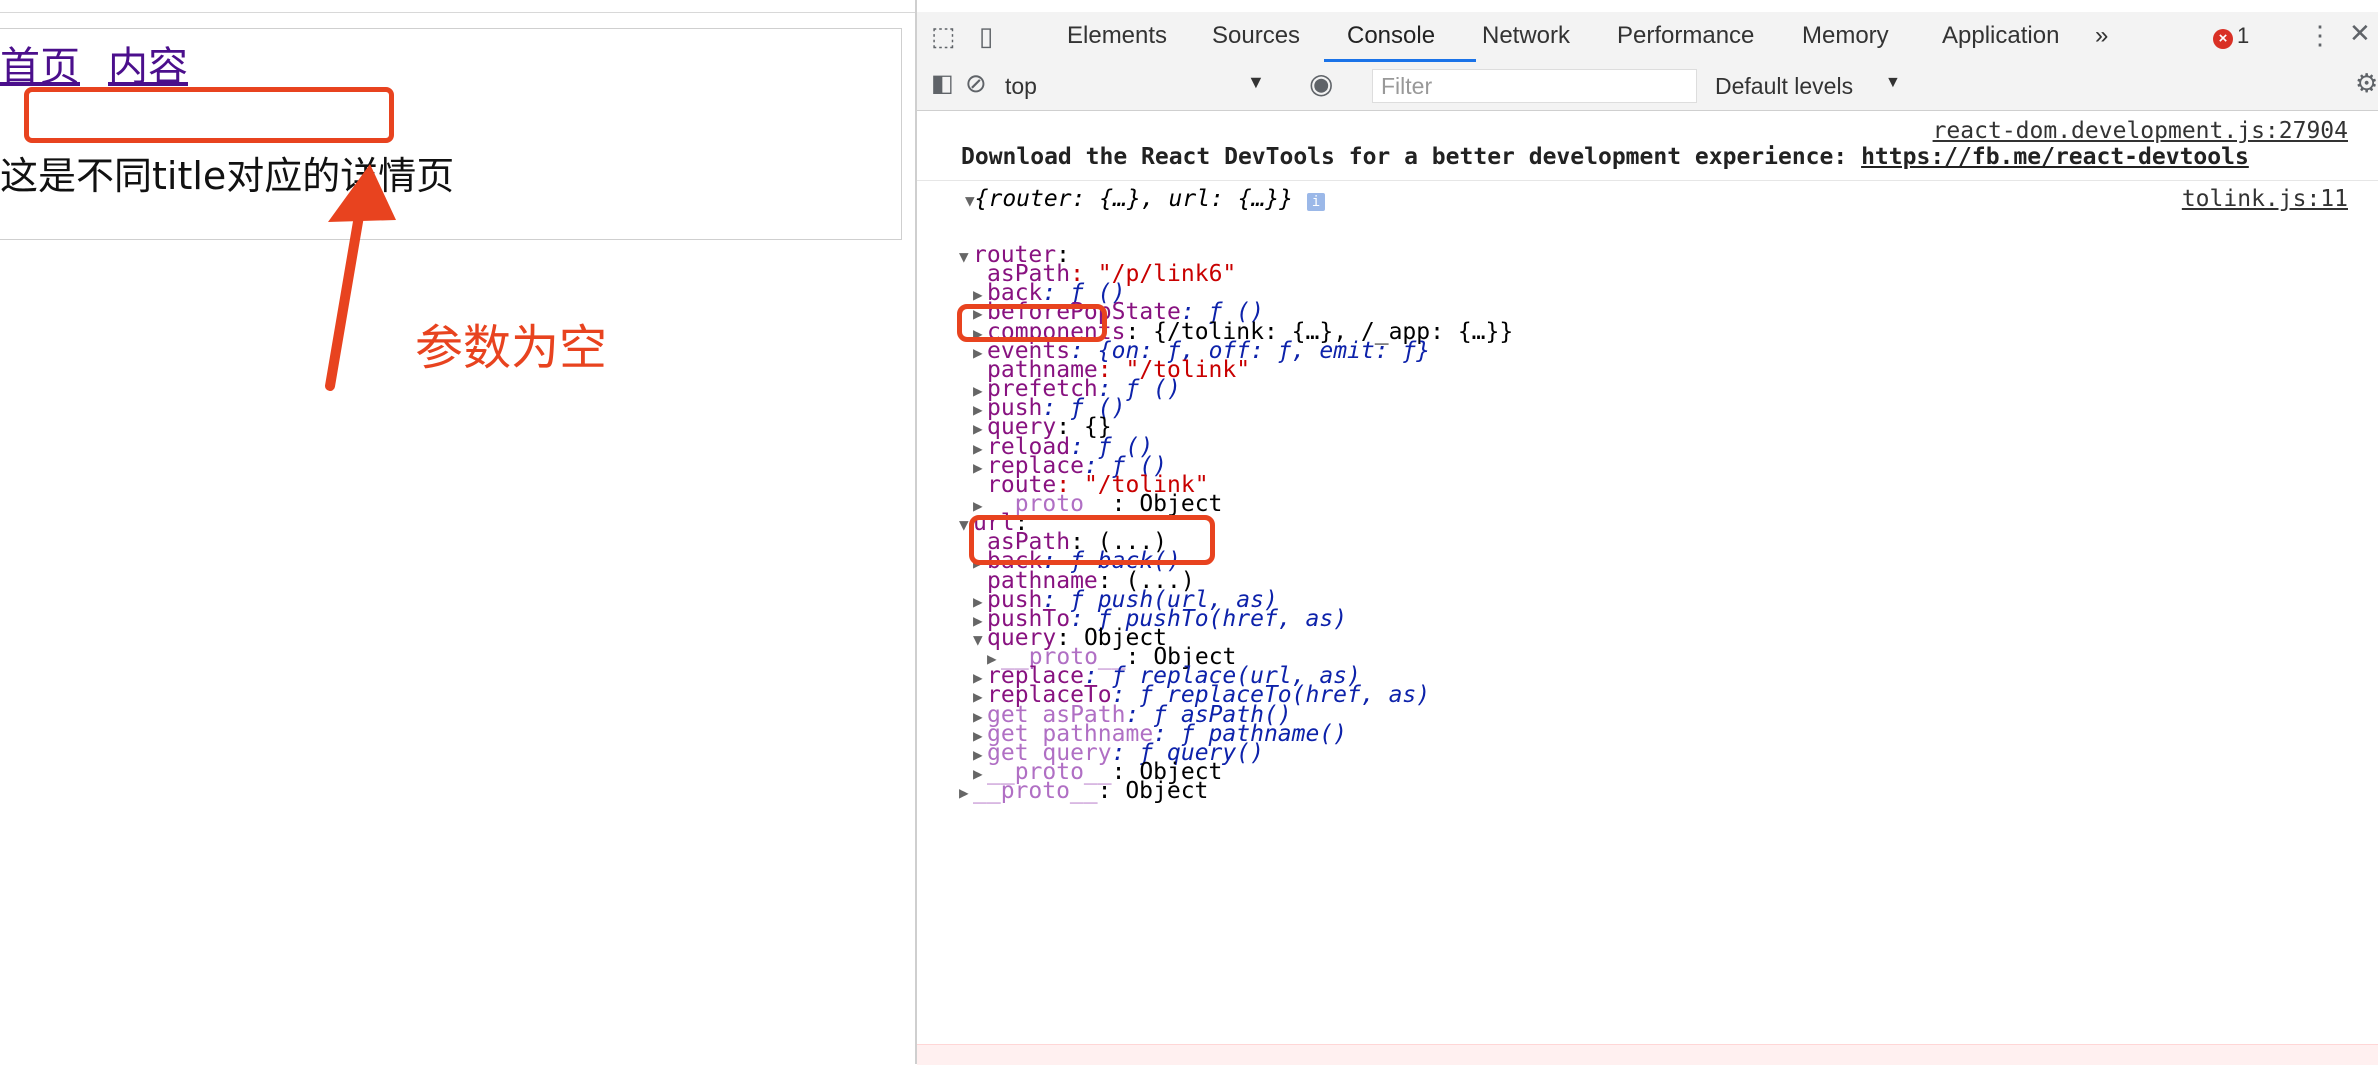  I want to click on log-source-link: tolink.js:11, so click(2265, 199).